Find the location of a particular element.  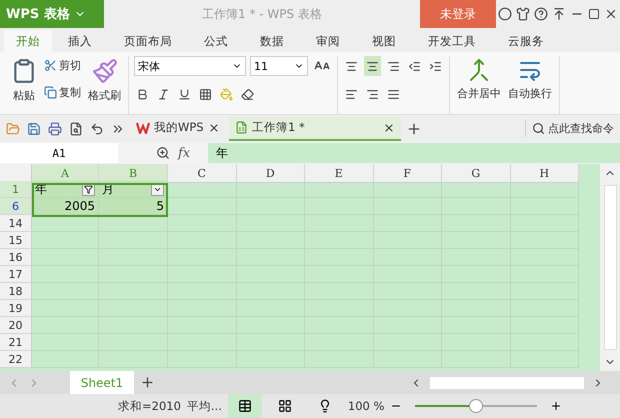

row-header: 20 is located at coordinates (16, 325).